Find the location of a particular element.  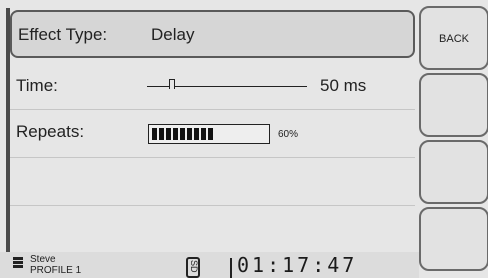

user-icon is located at coordinates (18, 262).